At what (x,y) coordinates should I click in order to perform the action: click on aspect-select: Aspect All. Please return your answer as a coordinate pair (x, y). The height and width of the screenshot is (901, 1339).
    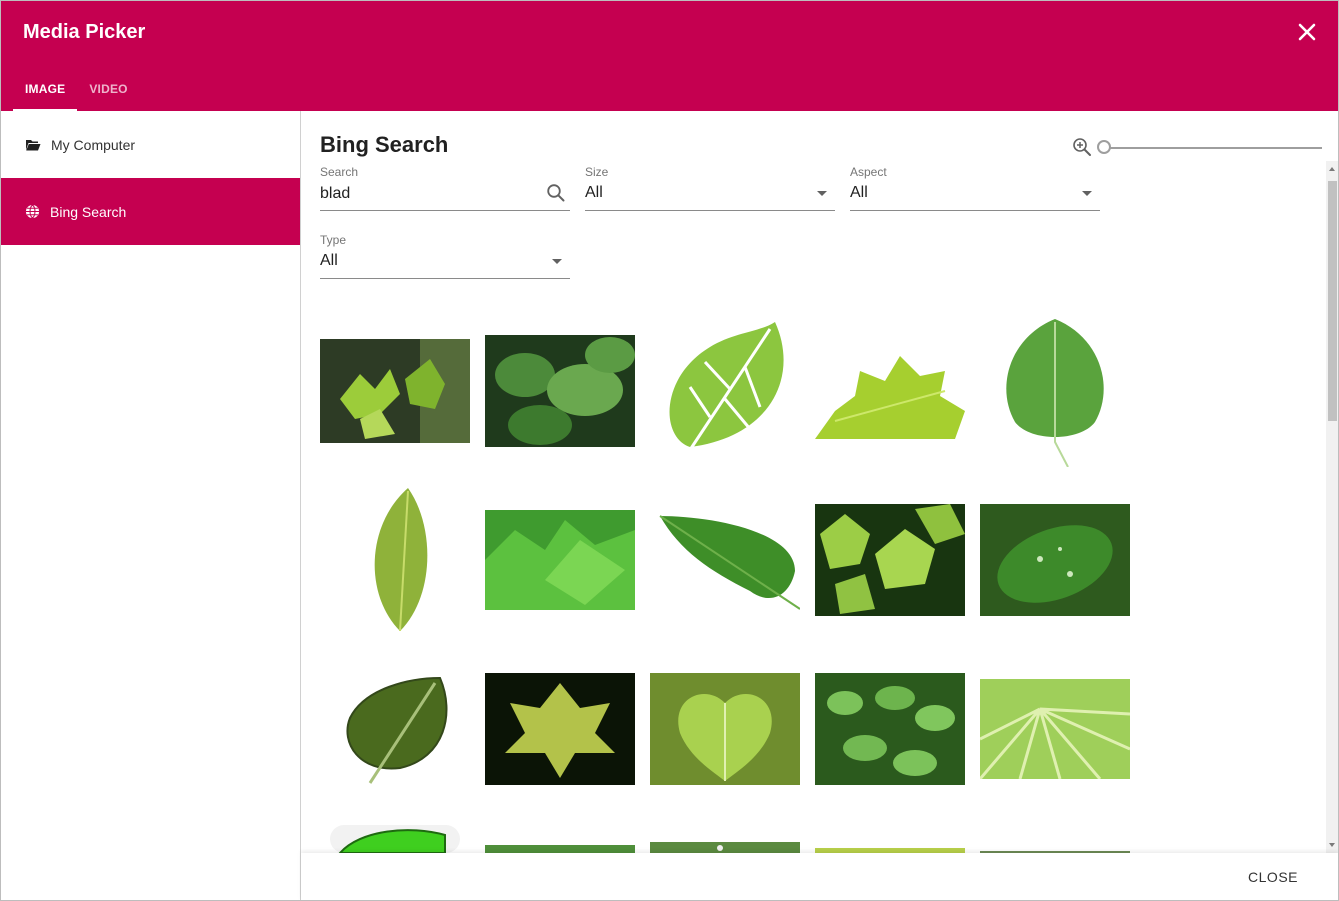
    Looking at the image, I should click on (975, 188).